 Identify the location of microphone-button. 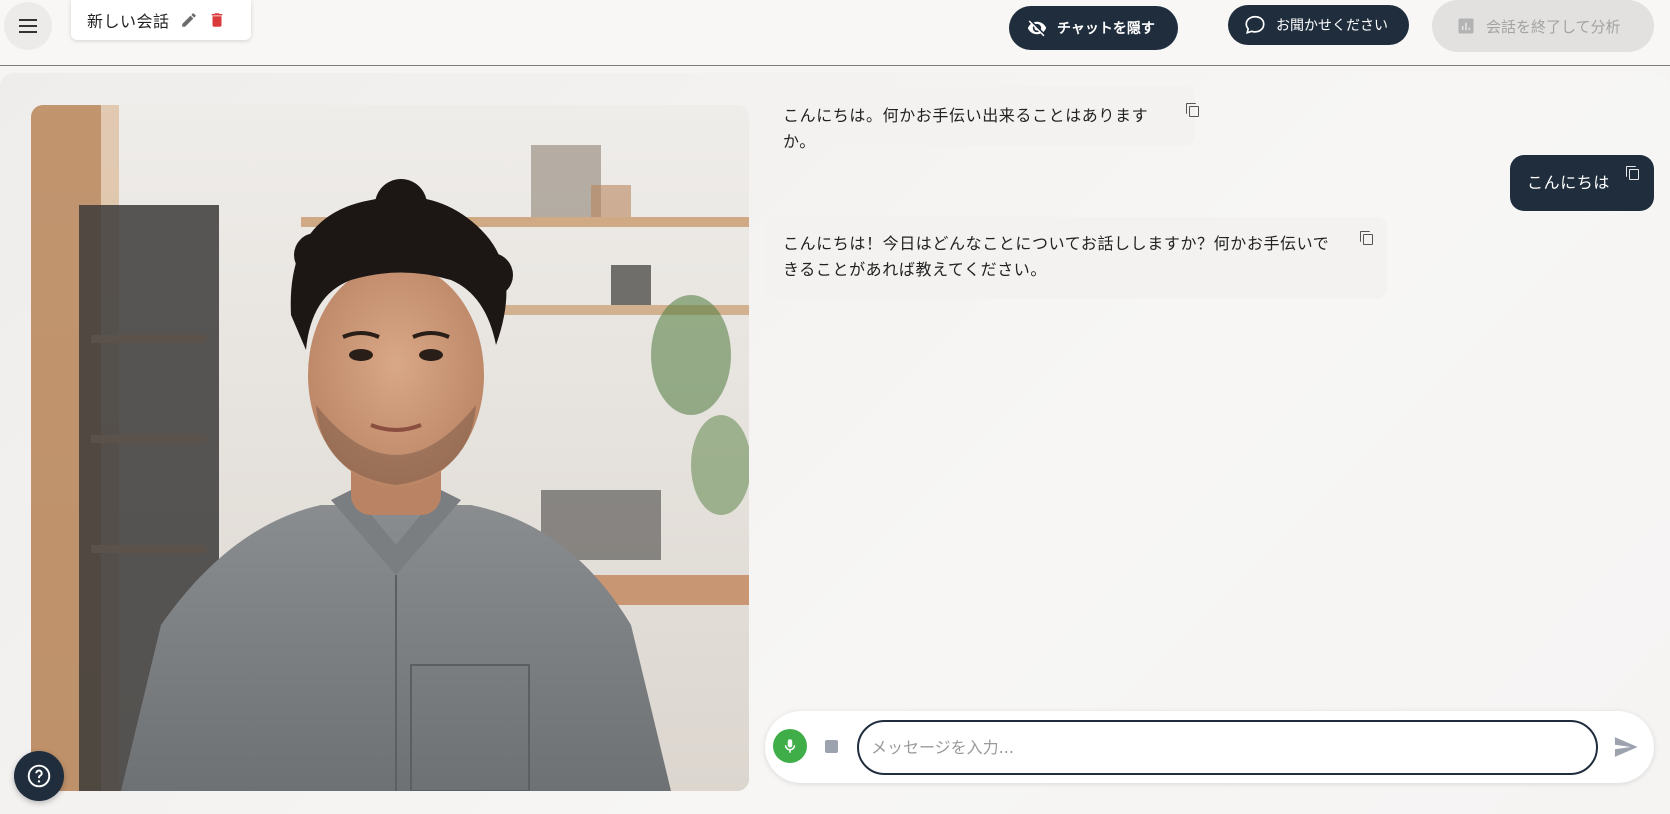
(790, 746).